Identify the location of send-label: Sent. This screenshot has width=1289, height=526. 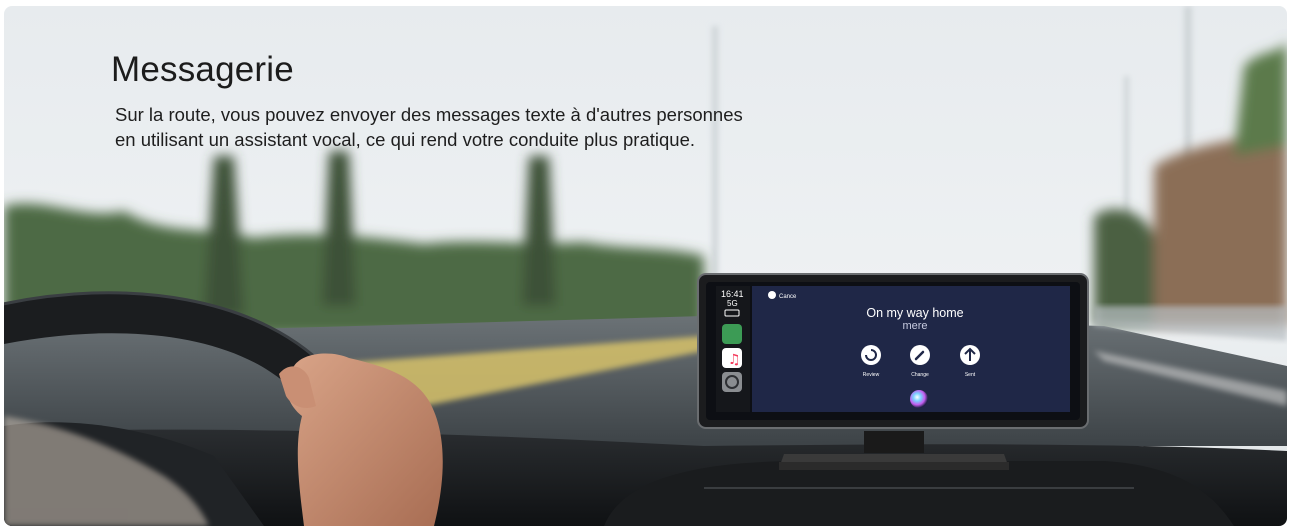
(970, 375).